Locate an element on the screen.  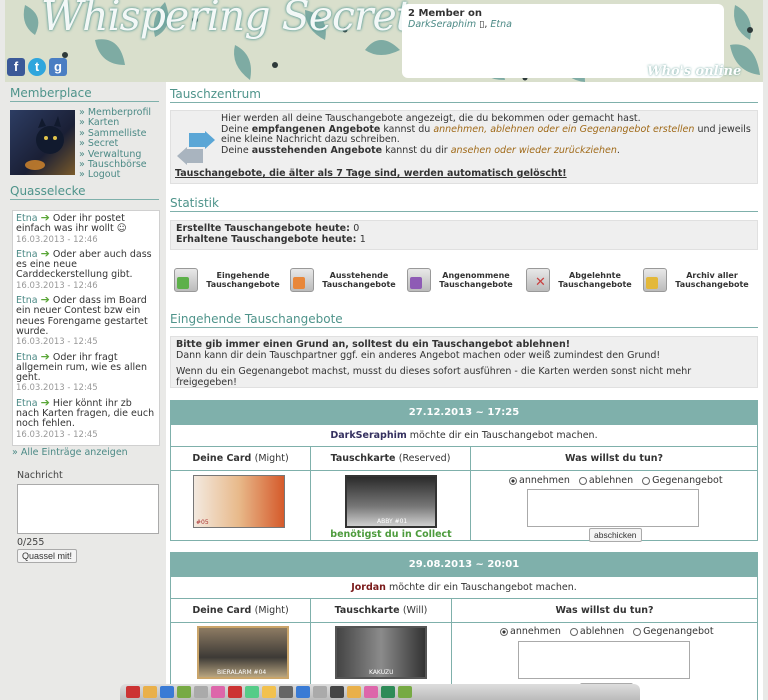
archive-box-icon is located at coordinates (655, 280).